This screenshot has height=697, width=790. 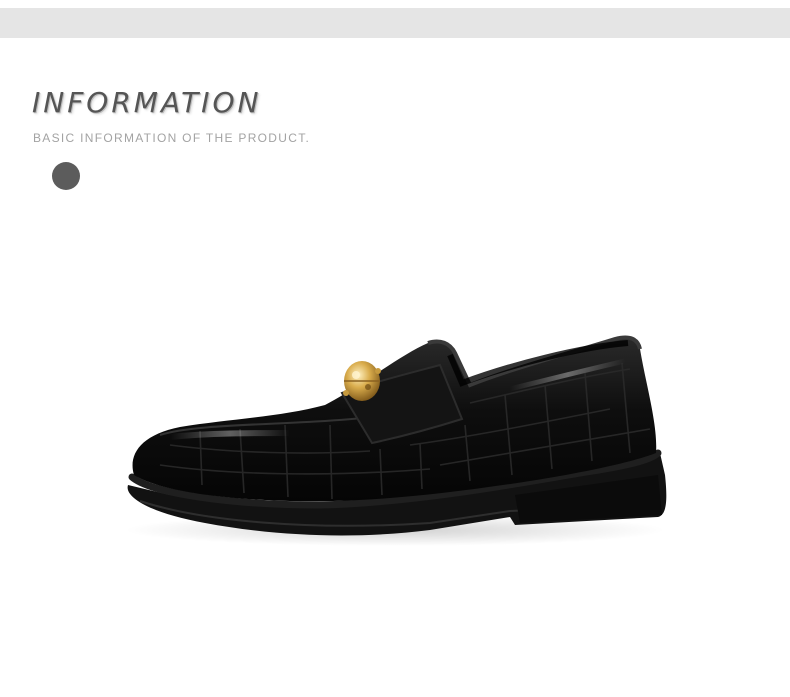 What do you see at coordinates (66, 176) in the screenshot?
I see `decorative-dot` at bounding box center [66, 176].